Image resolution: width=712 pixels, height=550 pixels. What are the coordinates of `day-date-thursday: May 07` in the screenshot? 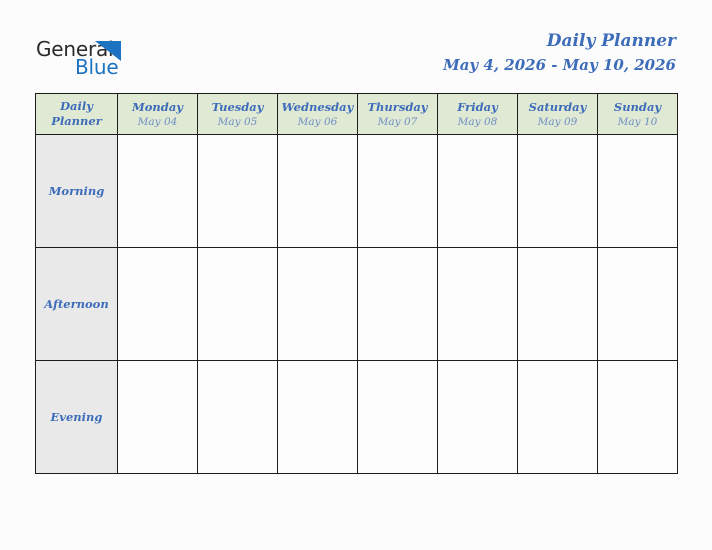 It's located at (397, 121).